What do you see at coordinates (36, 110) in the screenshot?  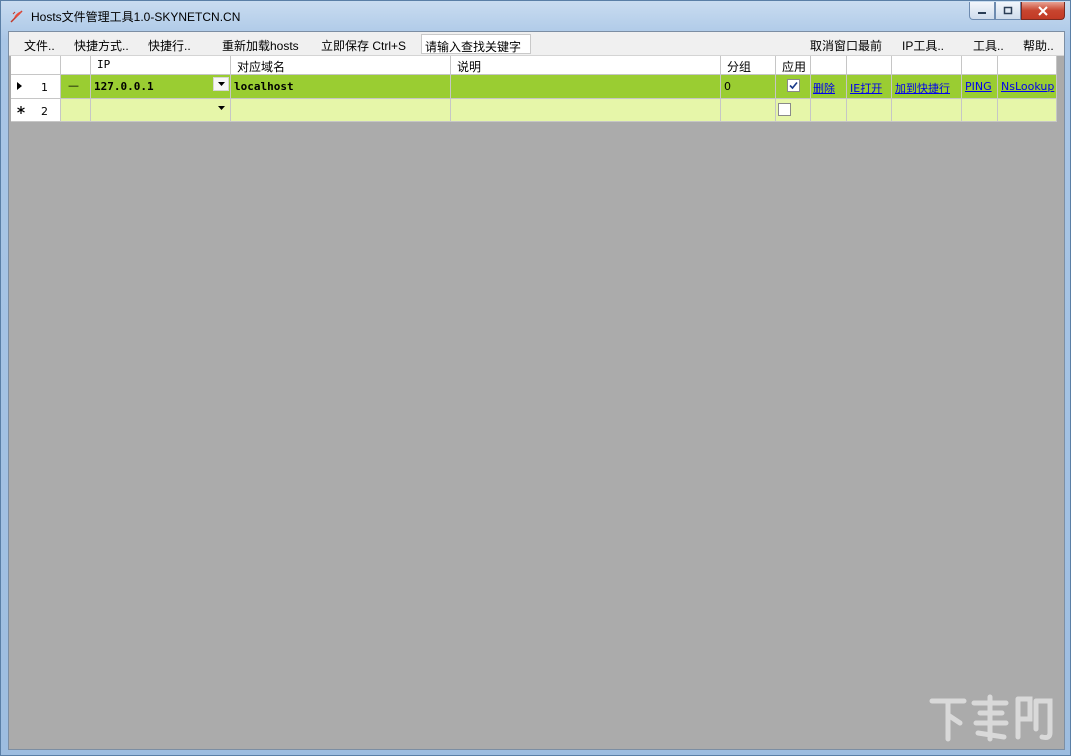 I see `row-header: 2` at bounding box center [36, 110].